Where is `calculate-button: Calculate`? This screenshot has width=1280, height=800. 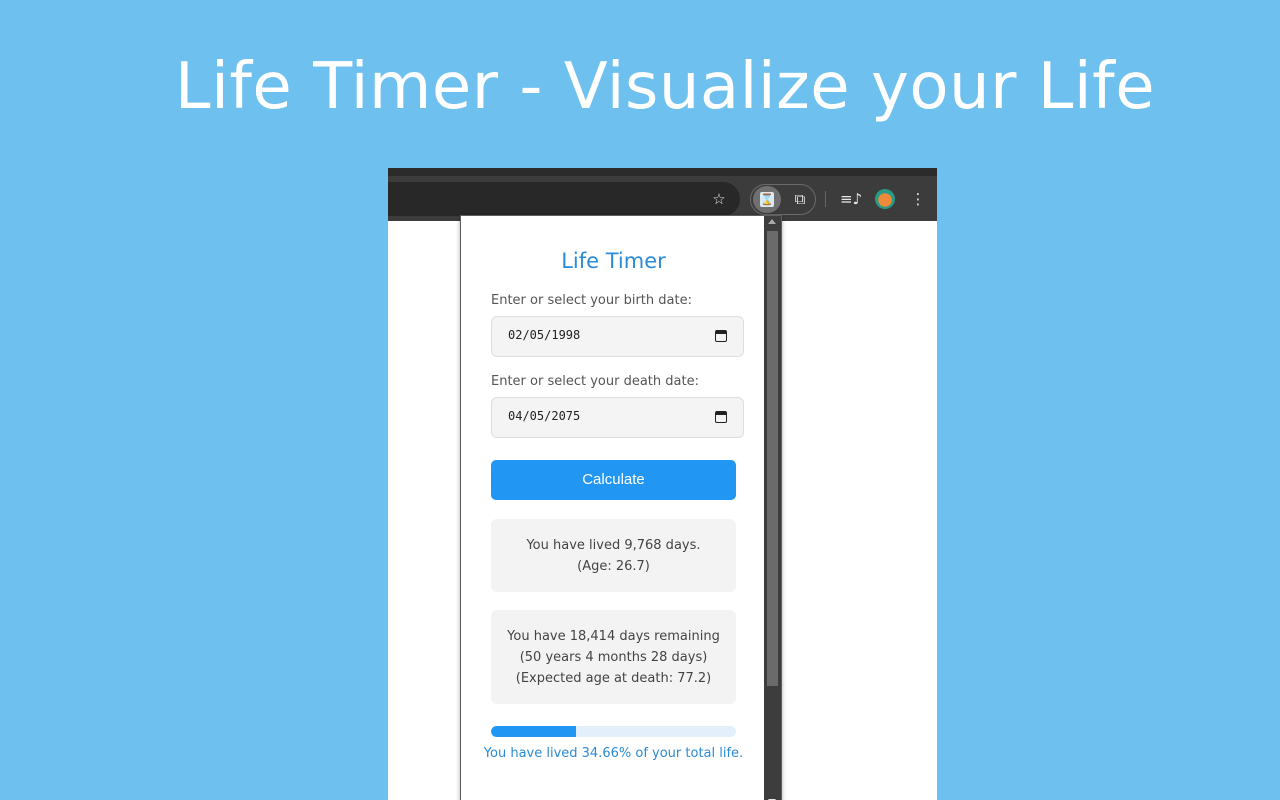 calculate-button: Calculate is located at coordinates (613, 480).